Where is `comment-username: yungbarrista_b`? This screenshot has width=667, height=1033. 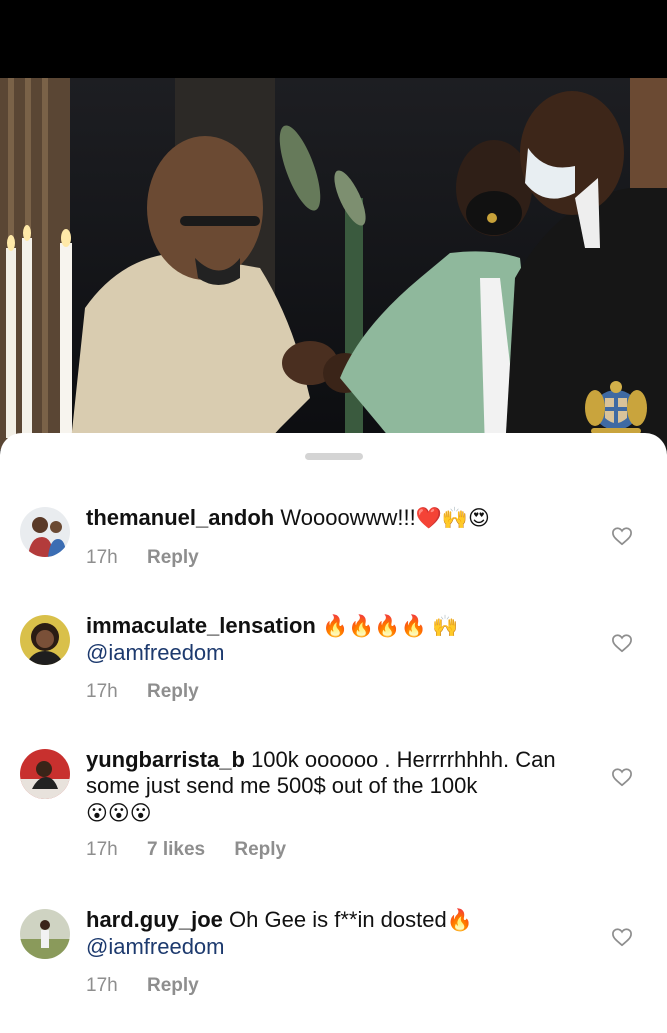 comment-username: yungbarrista_b is located at coordinates (165, 759).